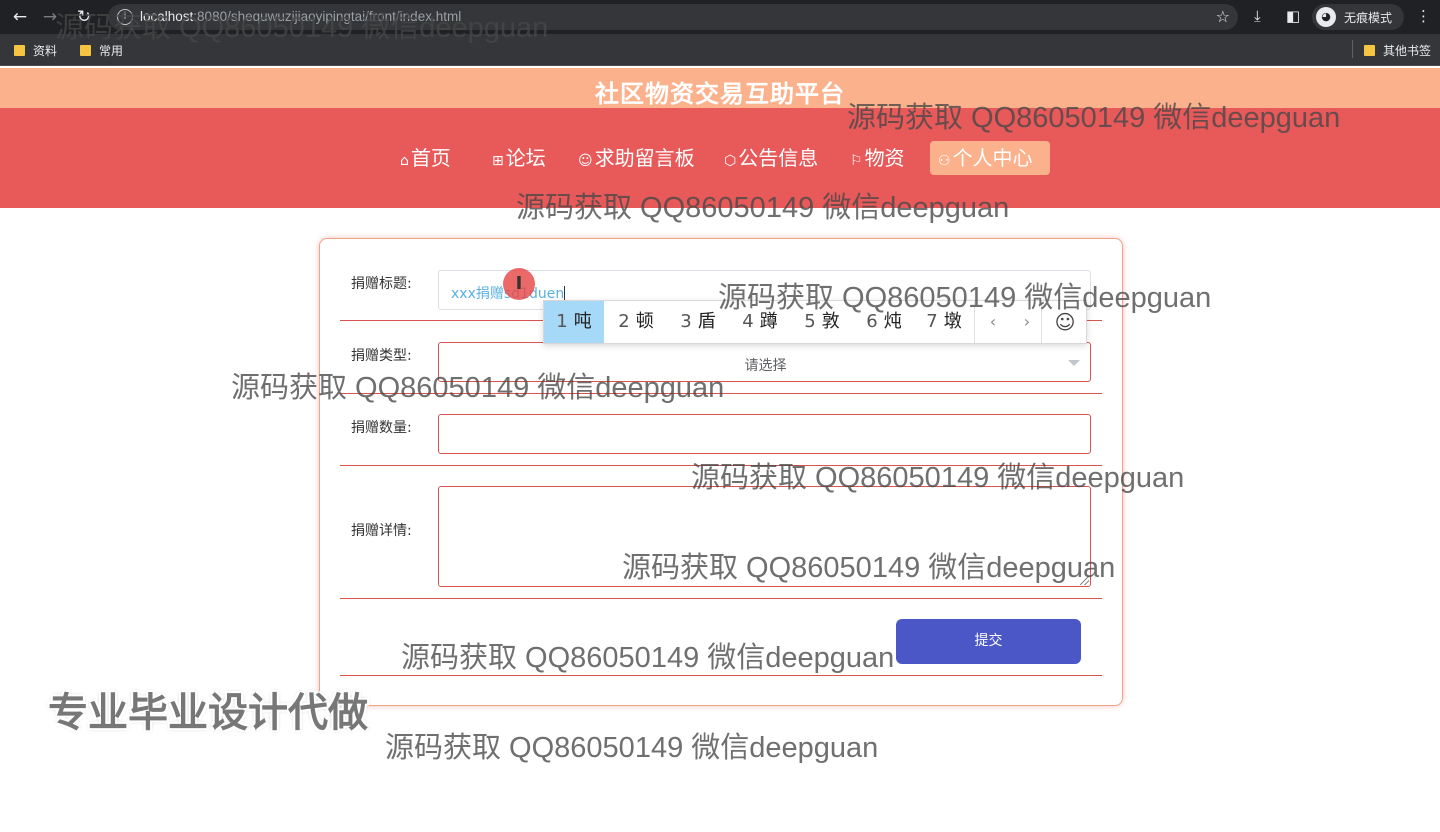  Describe the element at coordinates (381, 531) in the screenshot. I see `detail-label: 捐赠详情:` at that location.